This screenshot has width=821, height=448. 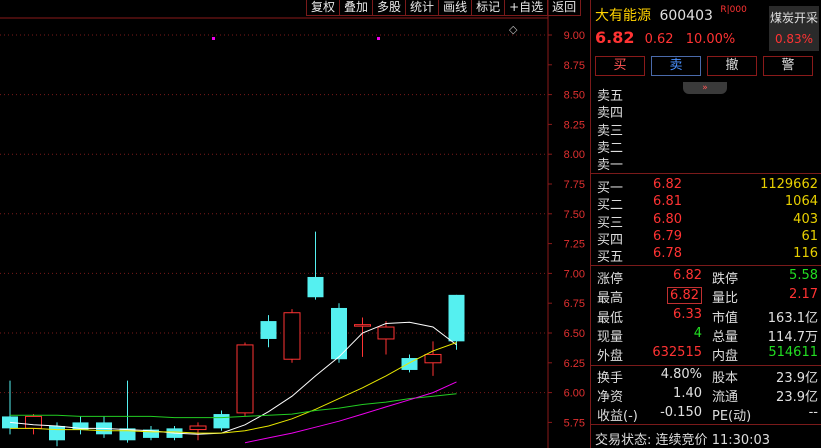 What do you see at coordinates (706, 424) in the screenshot?
I see `status-divider` at bounding box center [706, 424].